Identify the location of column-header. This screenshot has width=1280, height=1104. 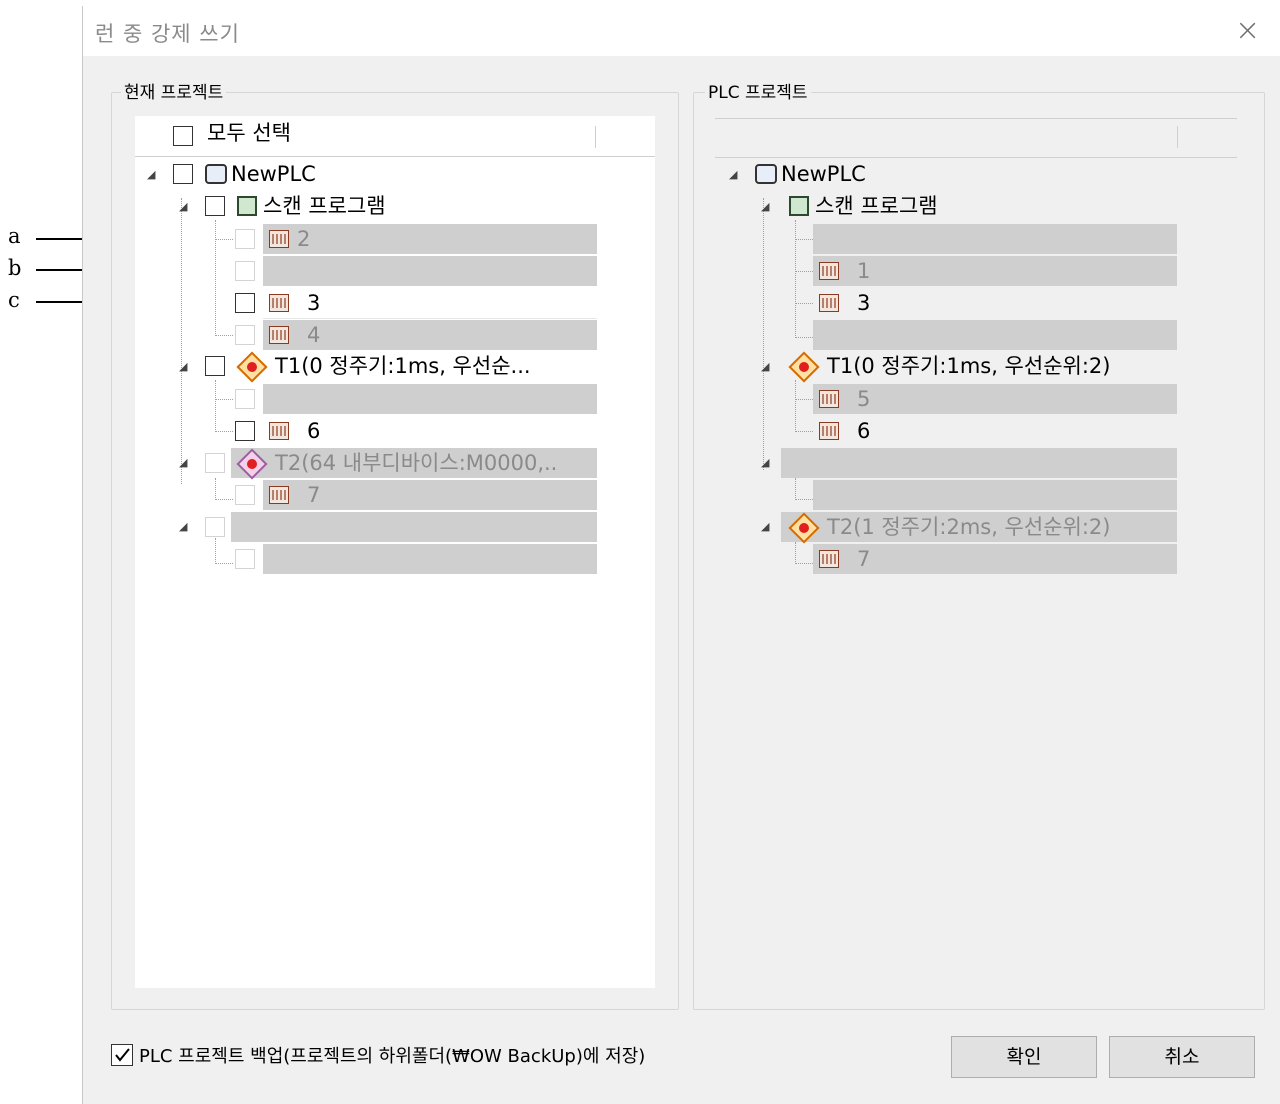
(976, 138).